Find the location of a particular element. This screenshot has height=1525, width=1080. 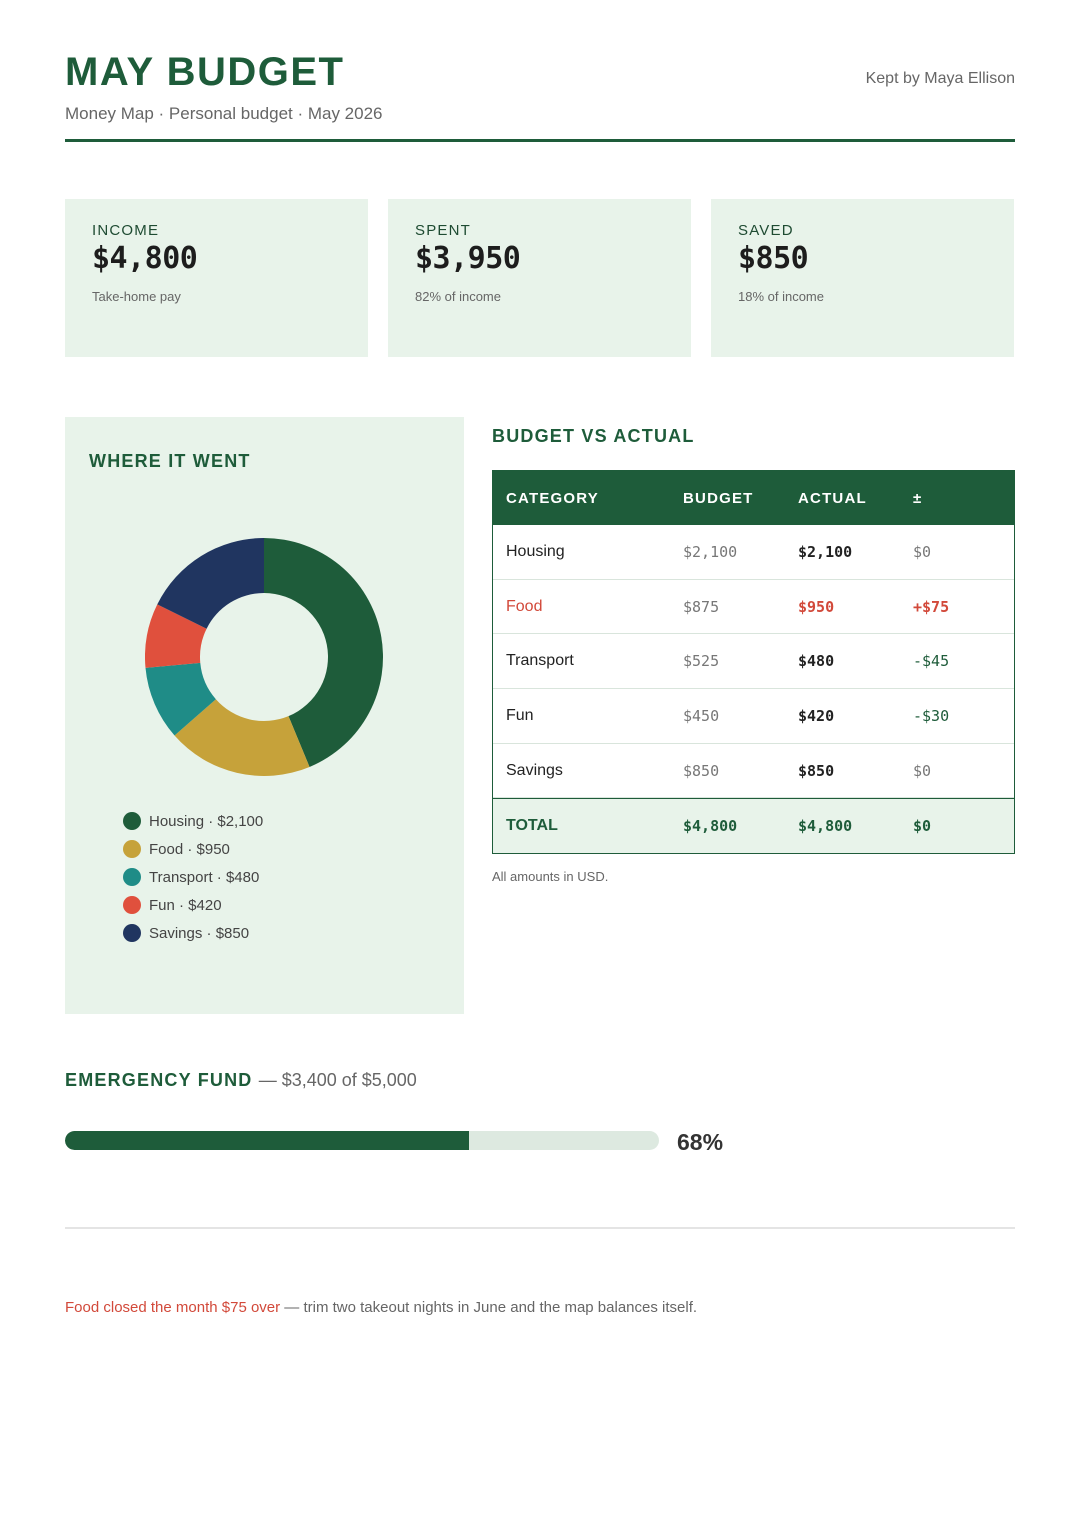

footer-highlight: Food closed the month $75 over is located at coordinates (173, 1307).